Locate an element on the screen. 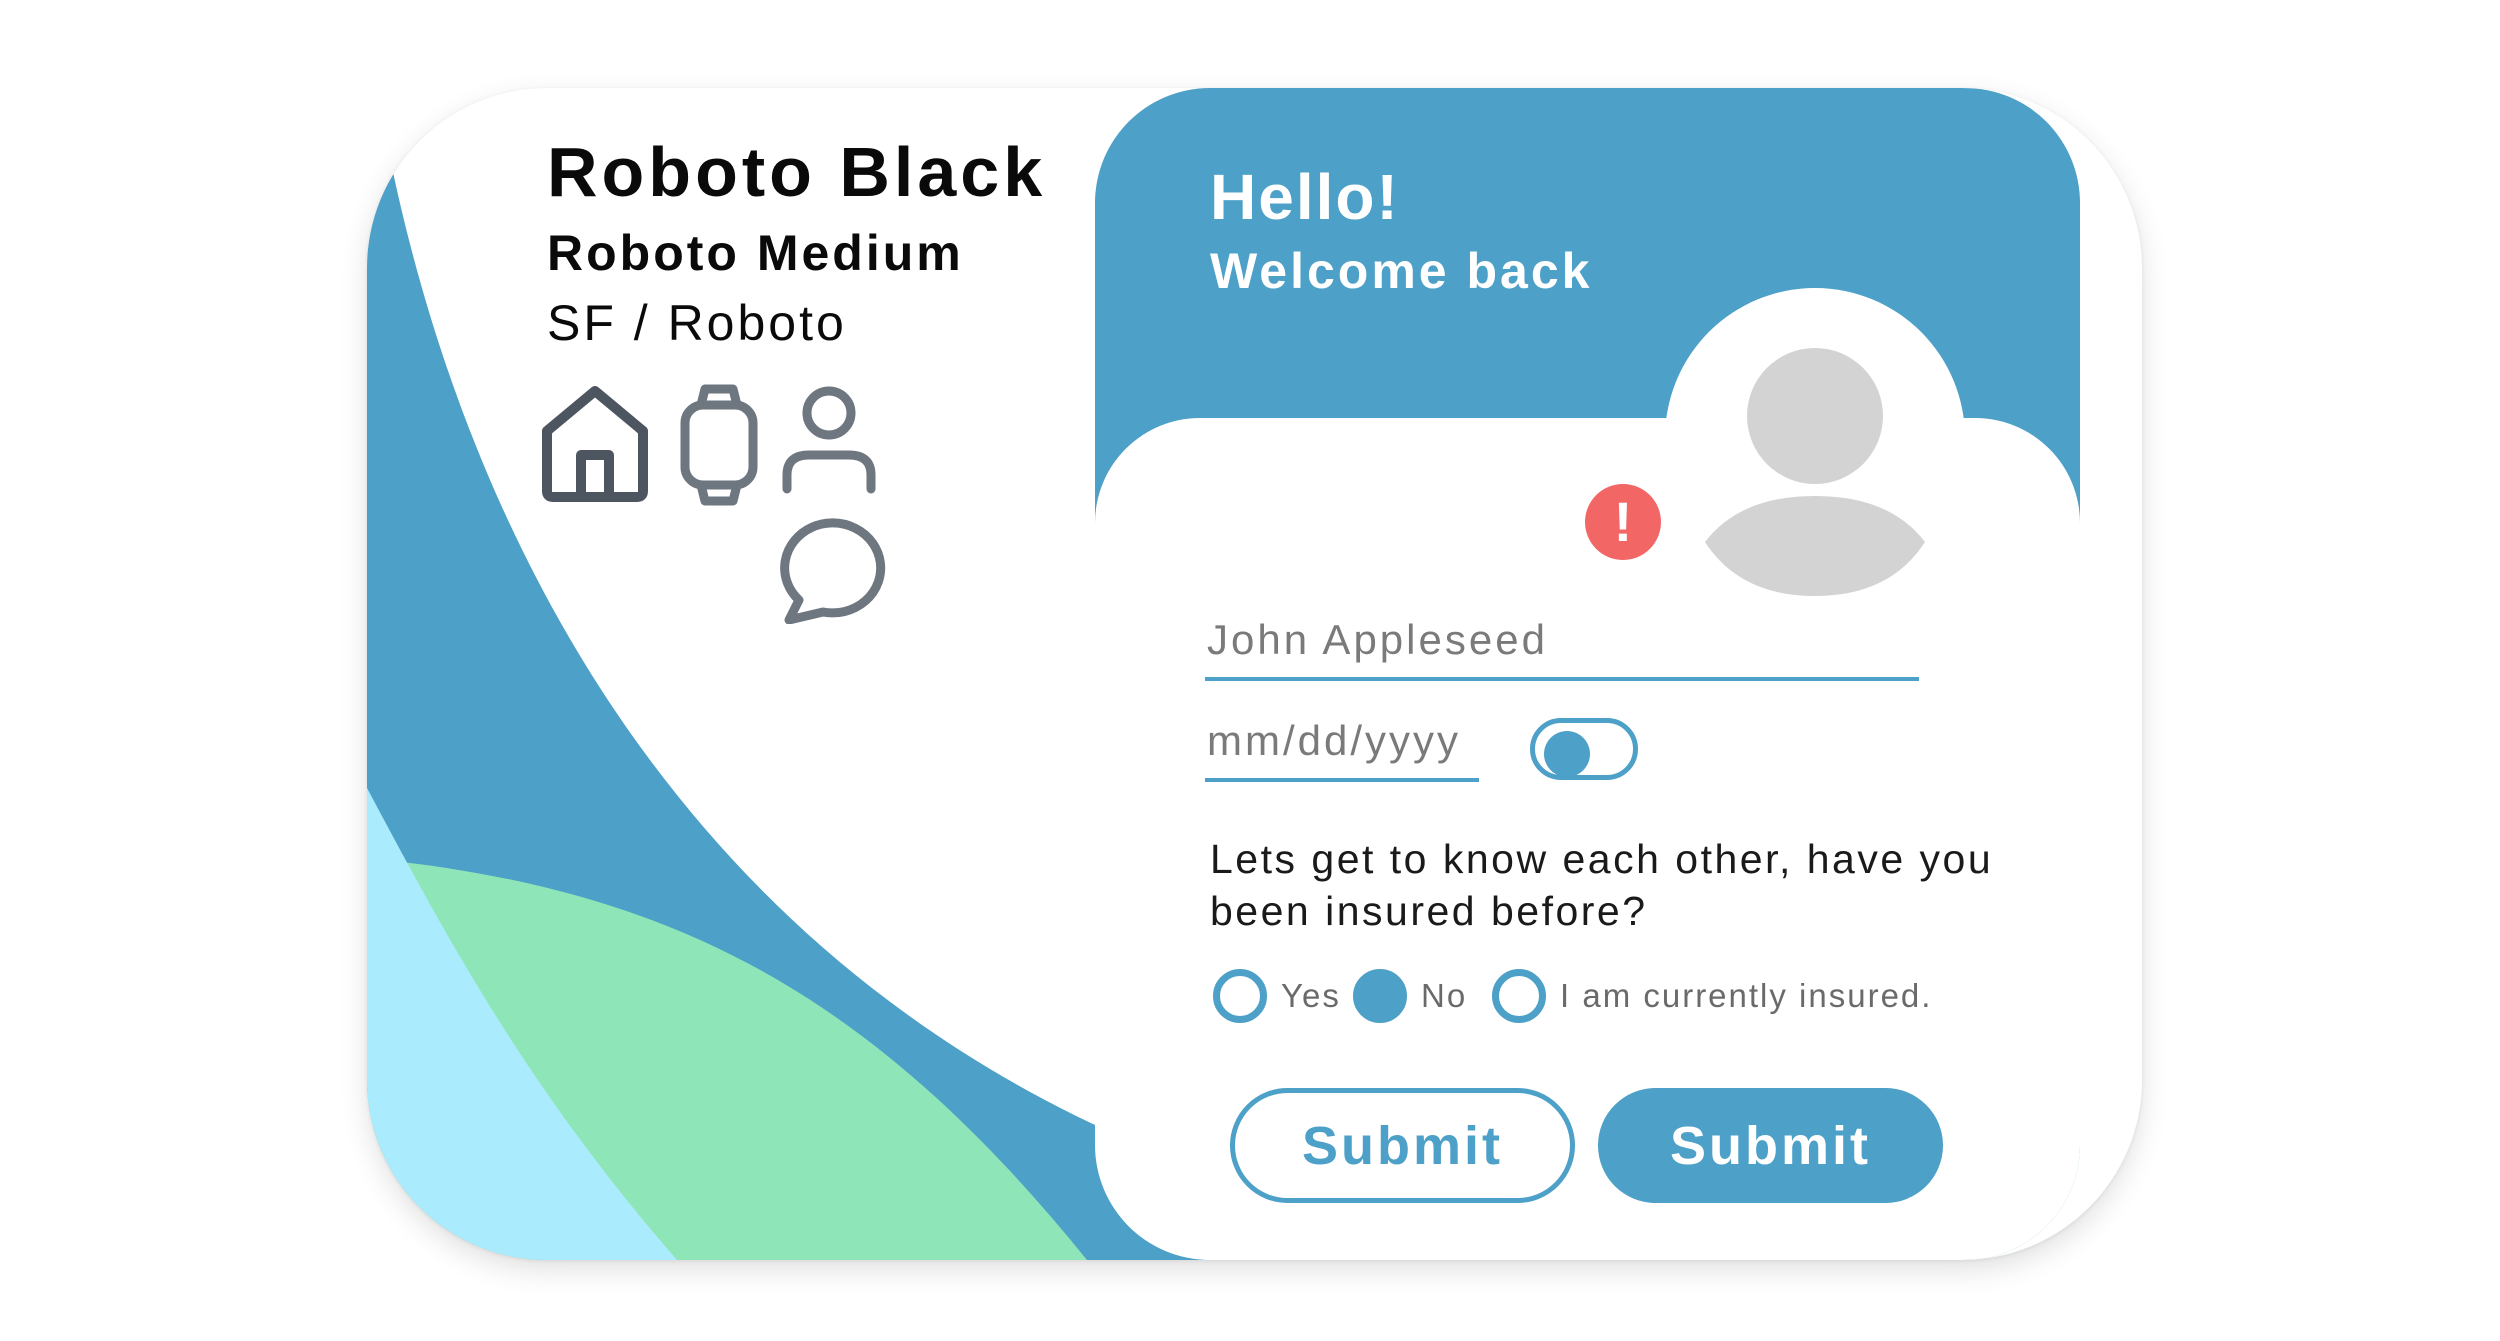 The image size is (2500, 1341). radio-label-yes: Yes is located at coordinates (1311, 995).